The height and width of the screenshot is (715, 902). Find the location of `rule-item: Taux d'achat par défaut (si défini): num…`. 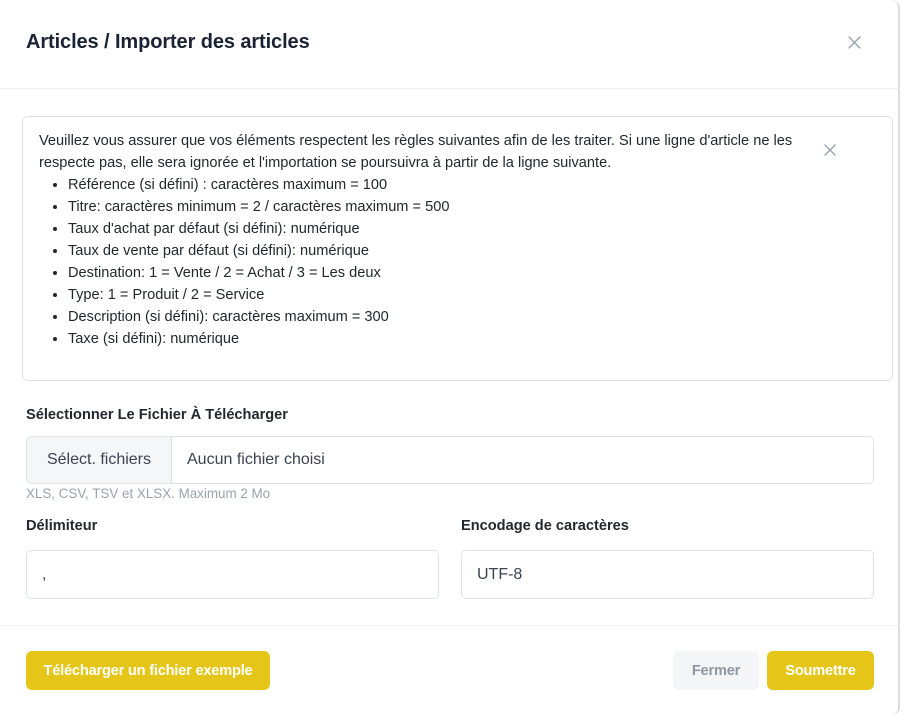

rule-item: Taux d'achat par défaut (si défini): num… is located at coordinates (438, 229).